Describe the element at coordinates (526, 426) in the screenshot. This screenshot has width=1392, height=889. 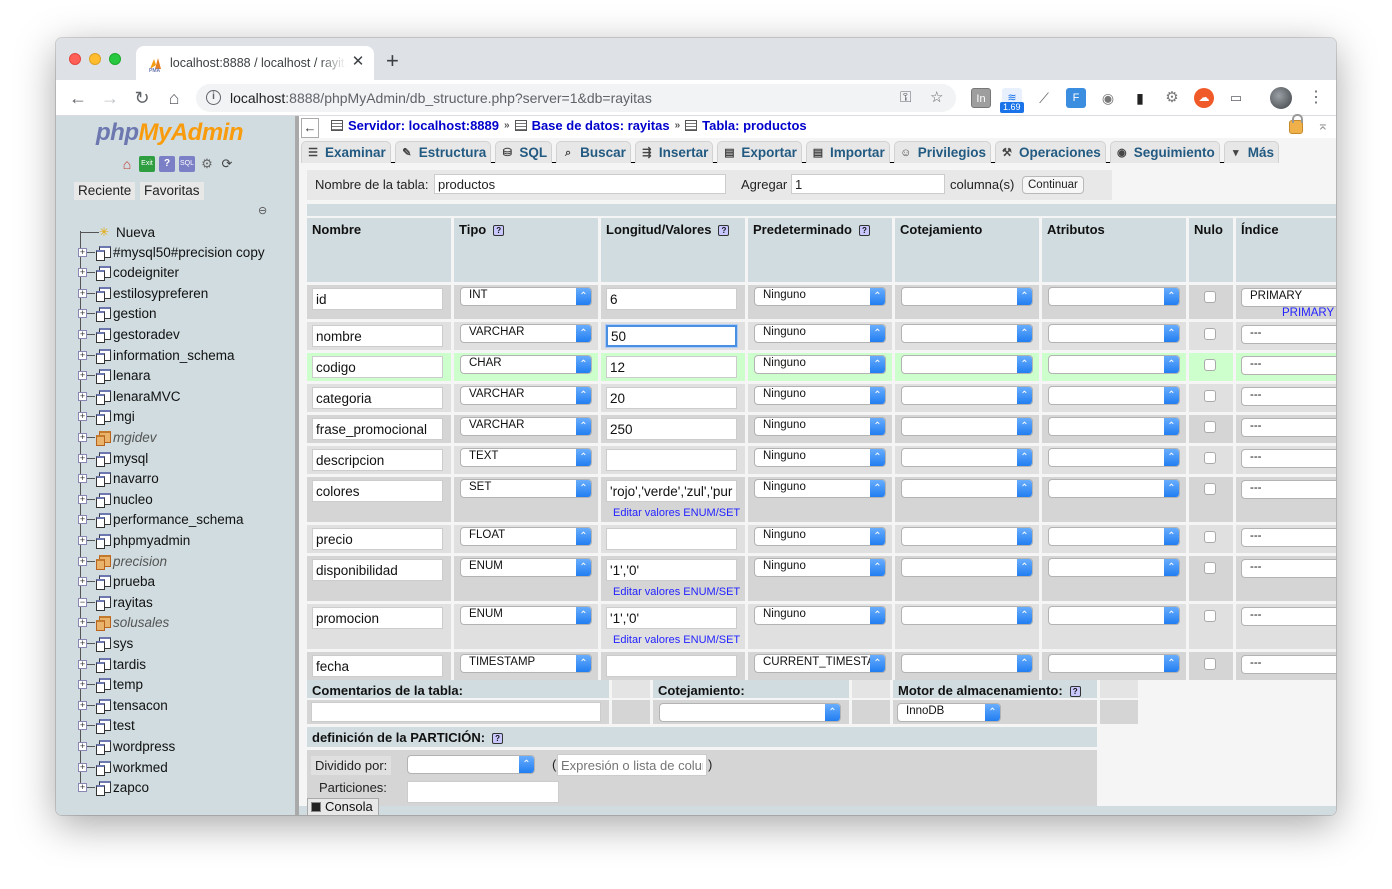
I see `column-type-select: VARCHAR` at that location.